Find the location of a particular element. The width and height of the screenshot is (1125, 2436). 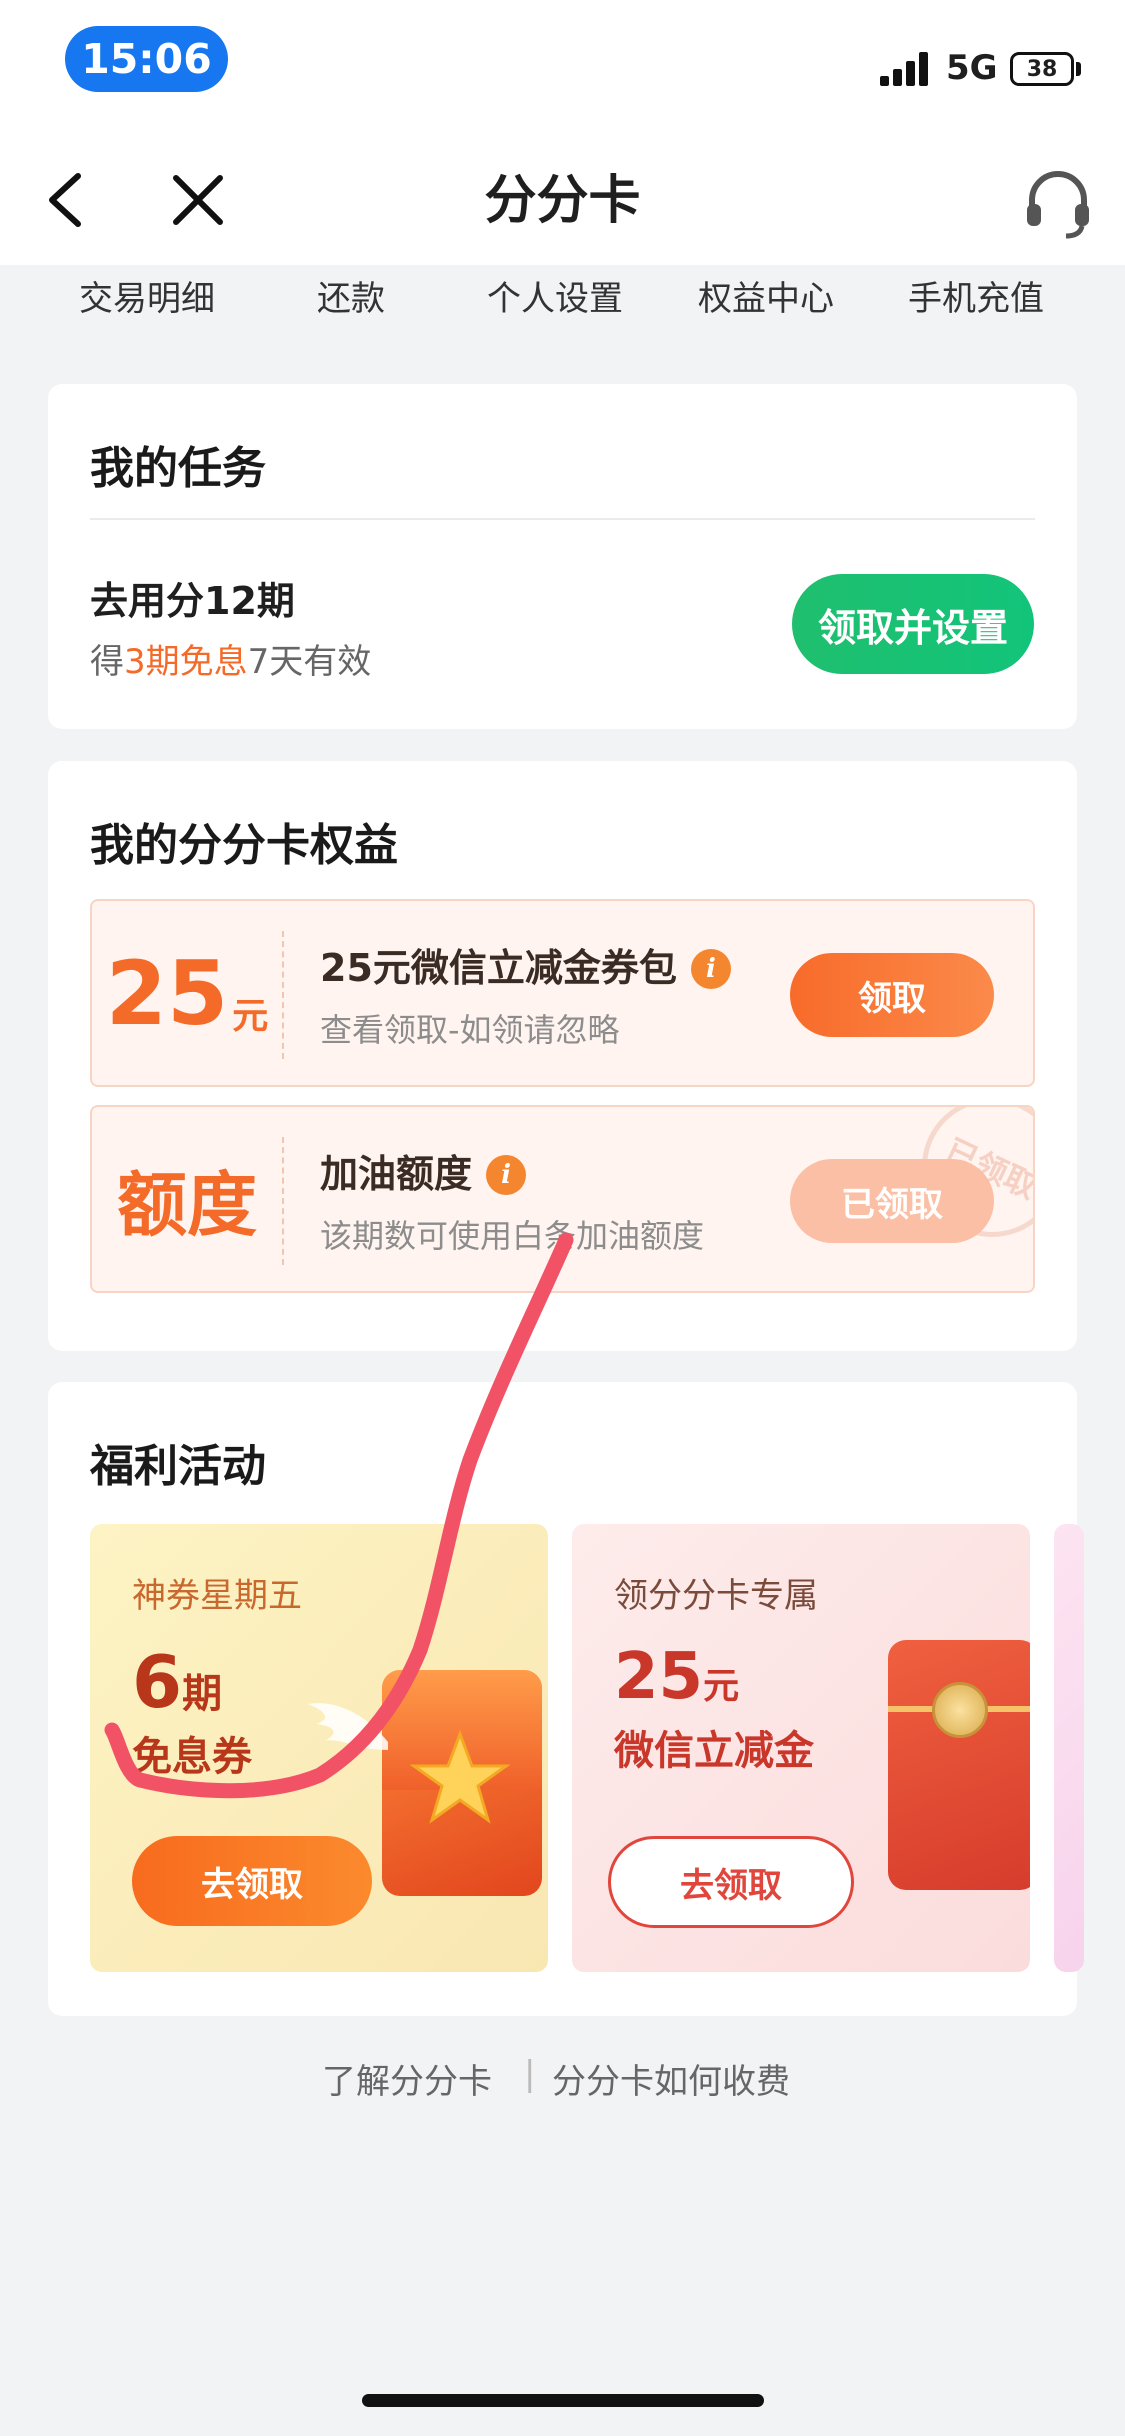

task-name: 去用分12期 is located at coordinates (192, 601).